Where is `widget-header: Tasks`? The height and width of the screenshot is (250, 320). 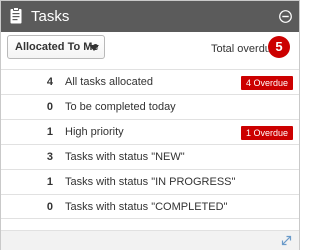 widget-header: Tasks is located at coordinates (150, 16).